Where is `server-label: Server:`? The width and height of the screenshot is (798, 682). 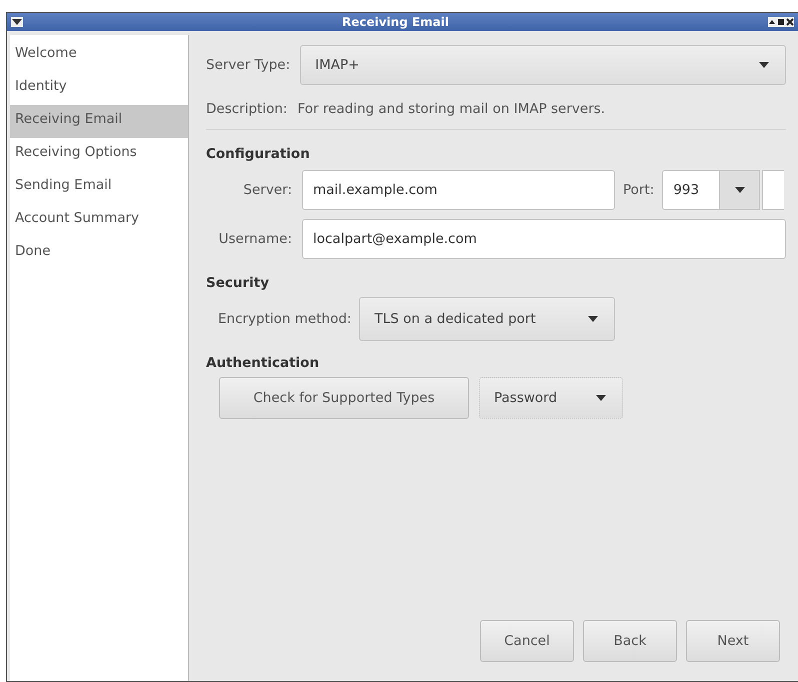 server-label: Server: is located at coordinates (267, 190).